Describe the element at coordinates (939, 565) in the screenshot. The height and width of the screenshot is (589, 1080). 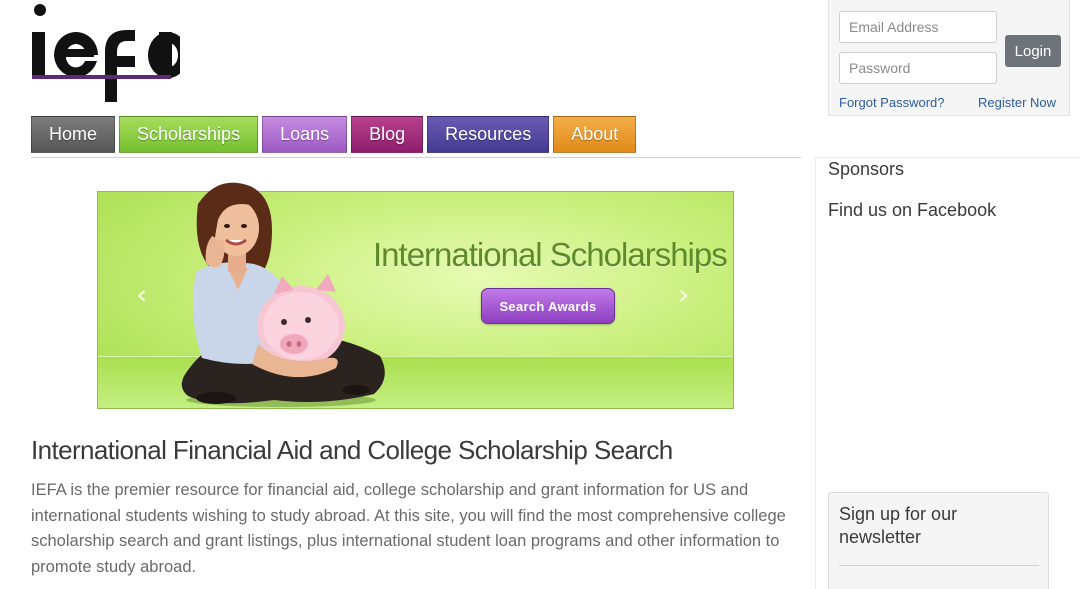
I see `newsletter-divider` at that location.